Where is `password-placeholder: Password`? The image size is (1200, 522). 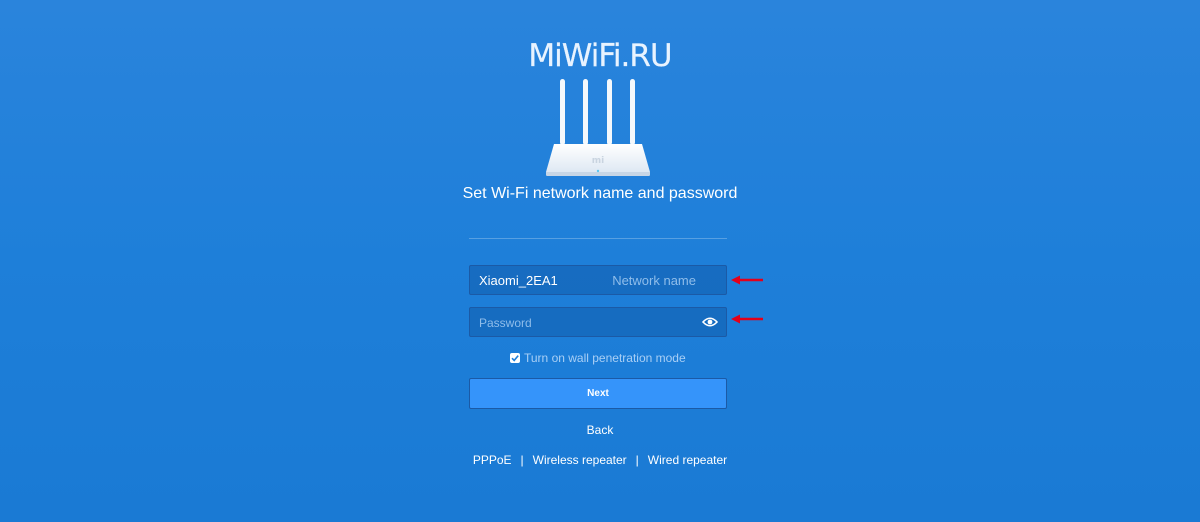
password-placeholder: Password is located at coordinates (505, 323).